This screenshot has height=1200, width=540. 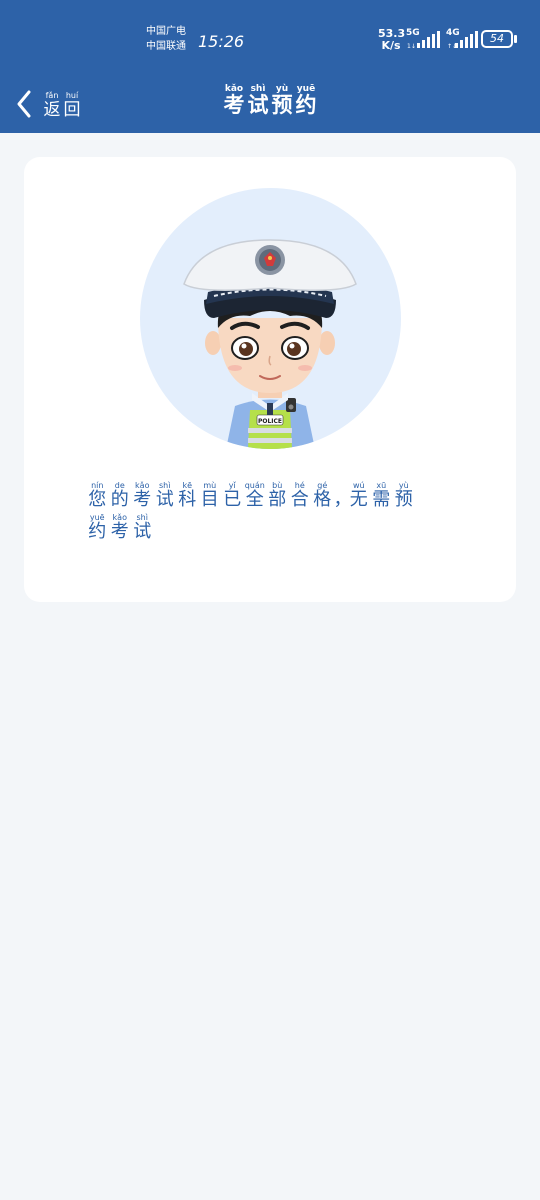 I want to click on message-char: kē 科, so click(x=187, y=495).